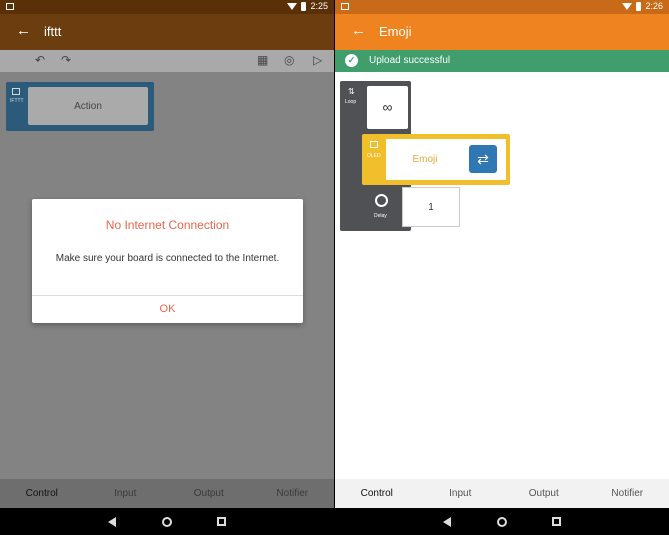 This screenshot has width=669, height=535. Describe the element at coordinates (319, 6) in the screenshot. I see `status-time: 2:25` at that location.